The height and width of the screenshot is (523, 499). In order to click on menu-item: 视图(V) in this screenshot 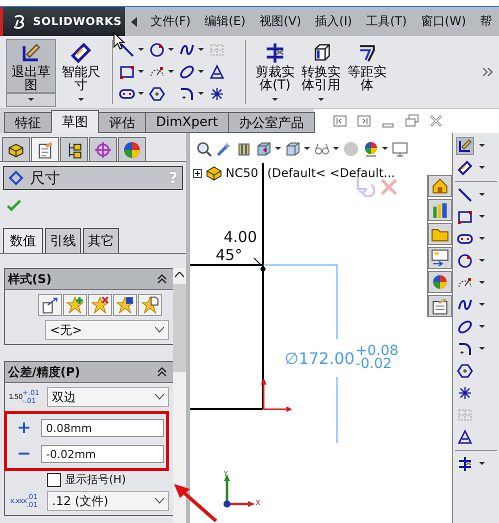, I will do `click(280, 21)`.